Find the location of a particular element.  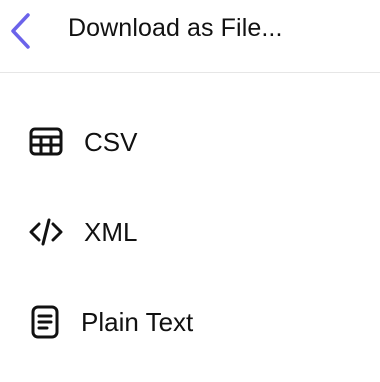

menu-item-label: CSV is located at coordinates (111, 142).